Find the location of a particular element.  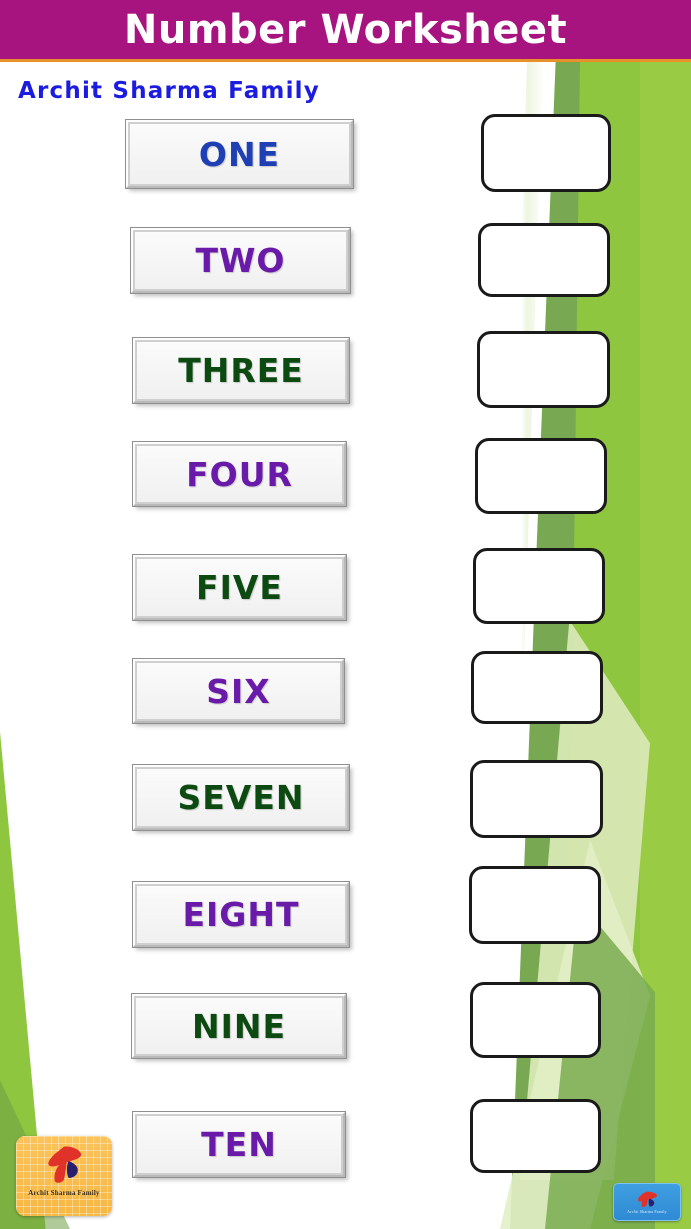

brand-badge: Archit Sharma Family is located at coordinates (647, 1202).